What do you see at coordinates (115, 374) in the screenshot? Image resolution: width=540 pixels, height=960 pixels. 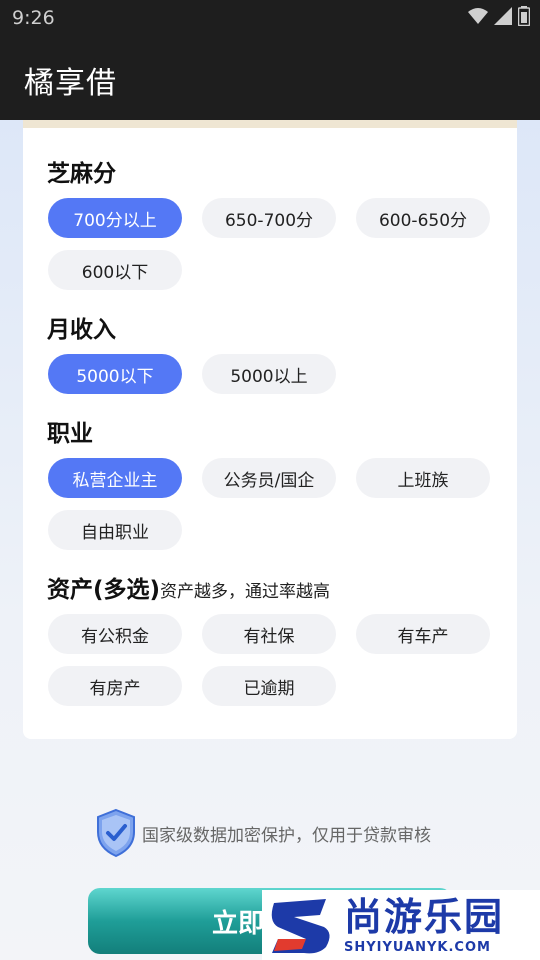 I see `income-option-below-5000: 5000以下` at bounding box center [115, 374].